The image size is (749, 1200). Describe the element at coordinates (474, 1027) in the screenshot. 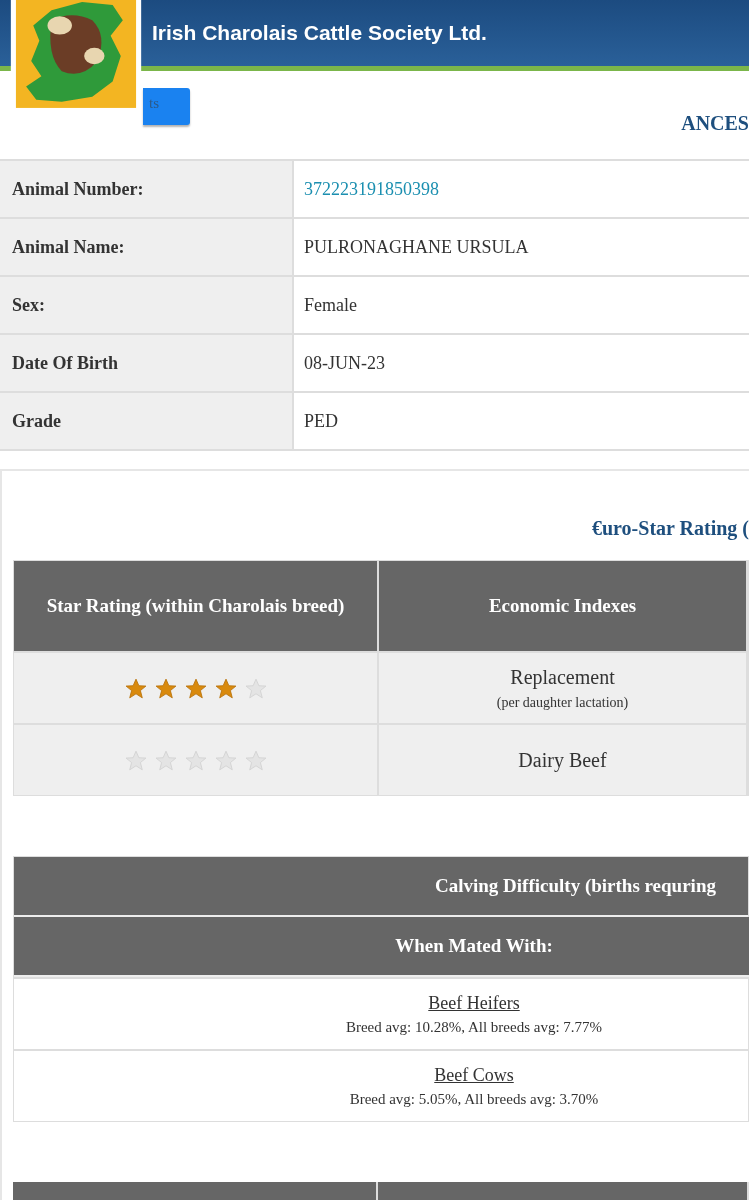

I see `average-text: Breed avg: 10.28%, All breeds avg: 7.77%` at that location.